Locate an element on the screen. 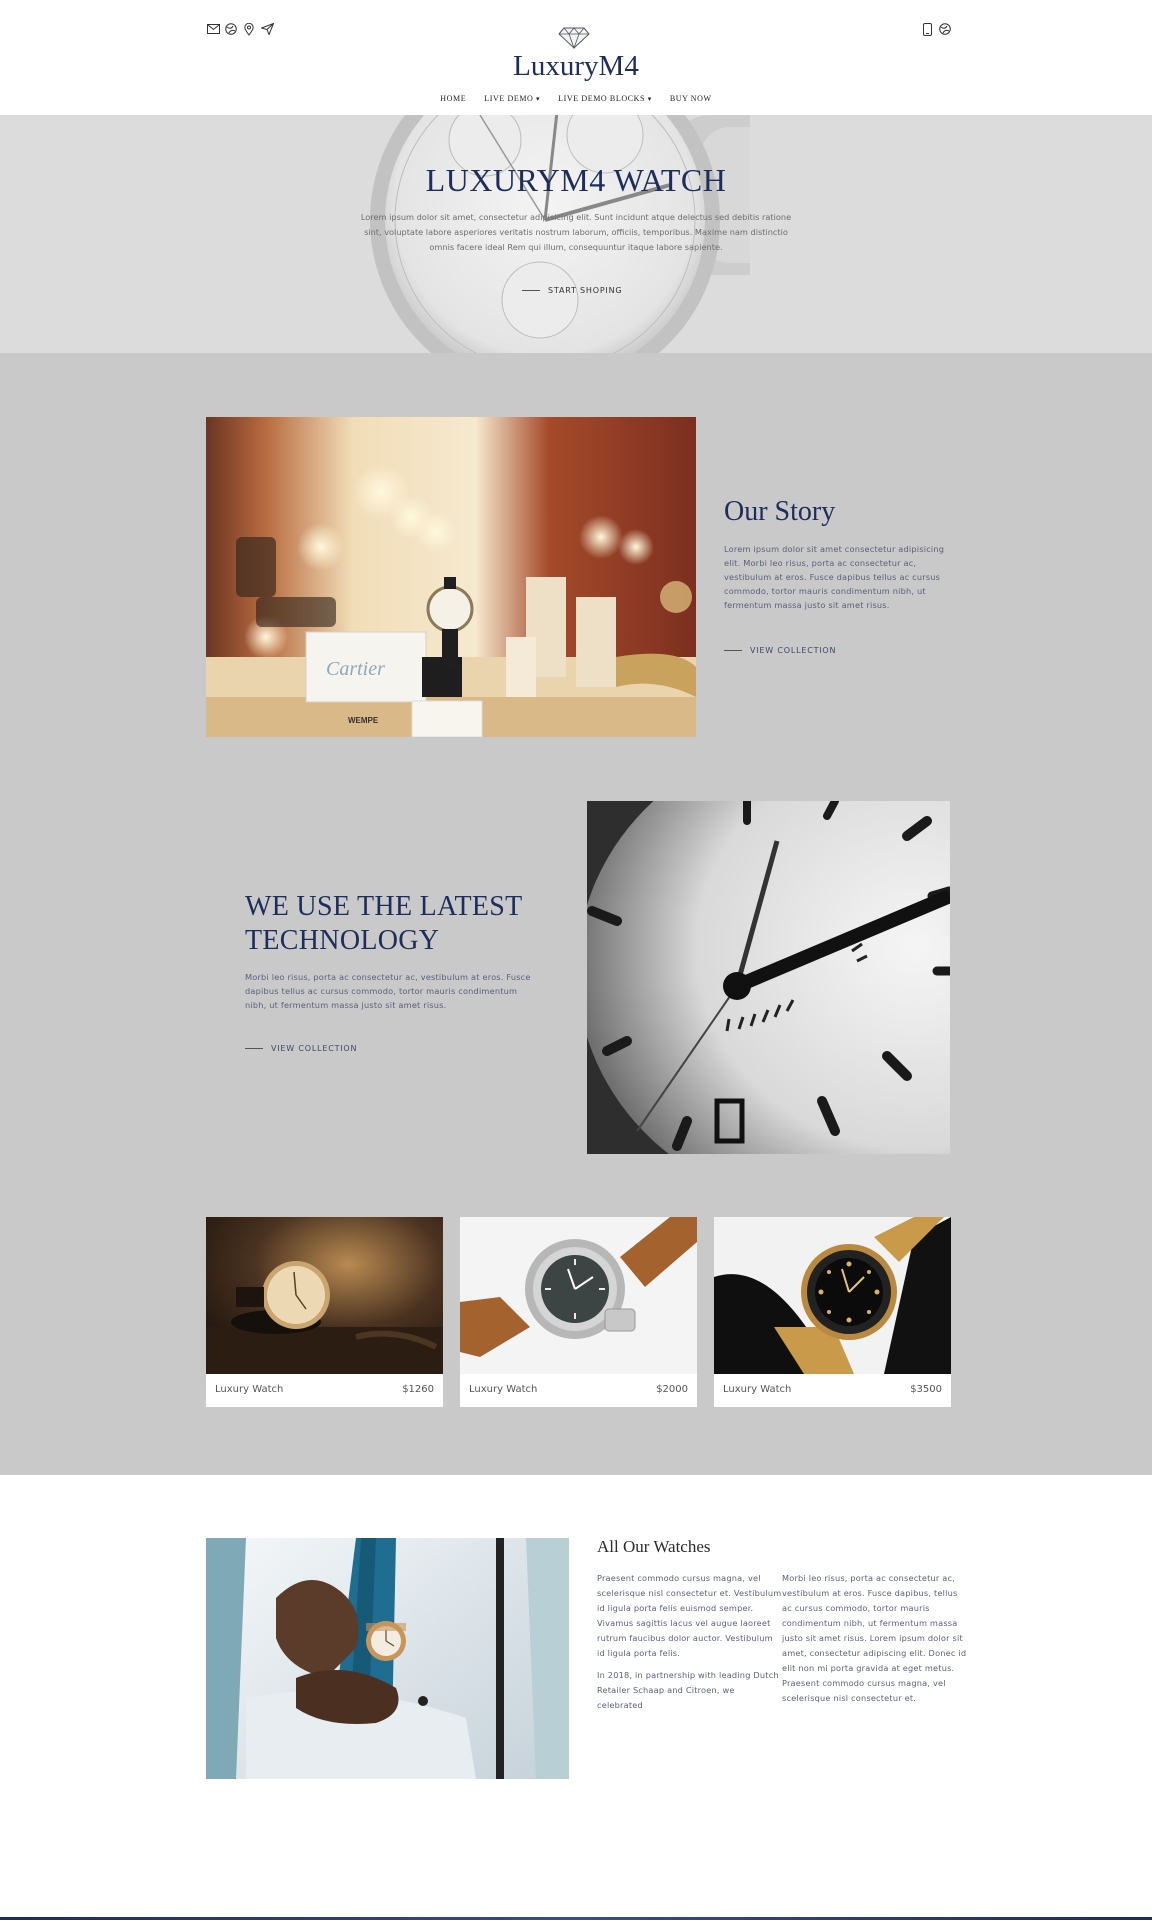 The image size is (1152, 1920). product-card: Luxury Watch $1260 is located at coordinates (324, 1312).